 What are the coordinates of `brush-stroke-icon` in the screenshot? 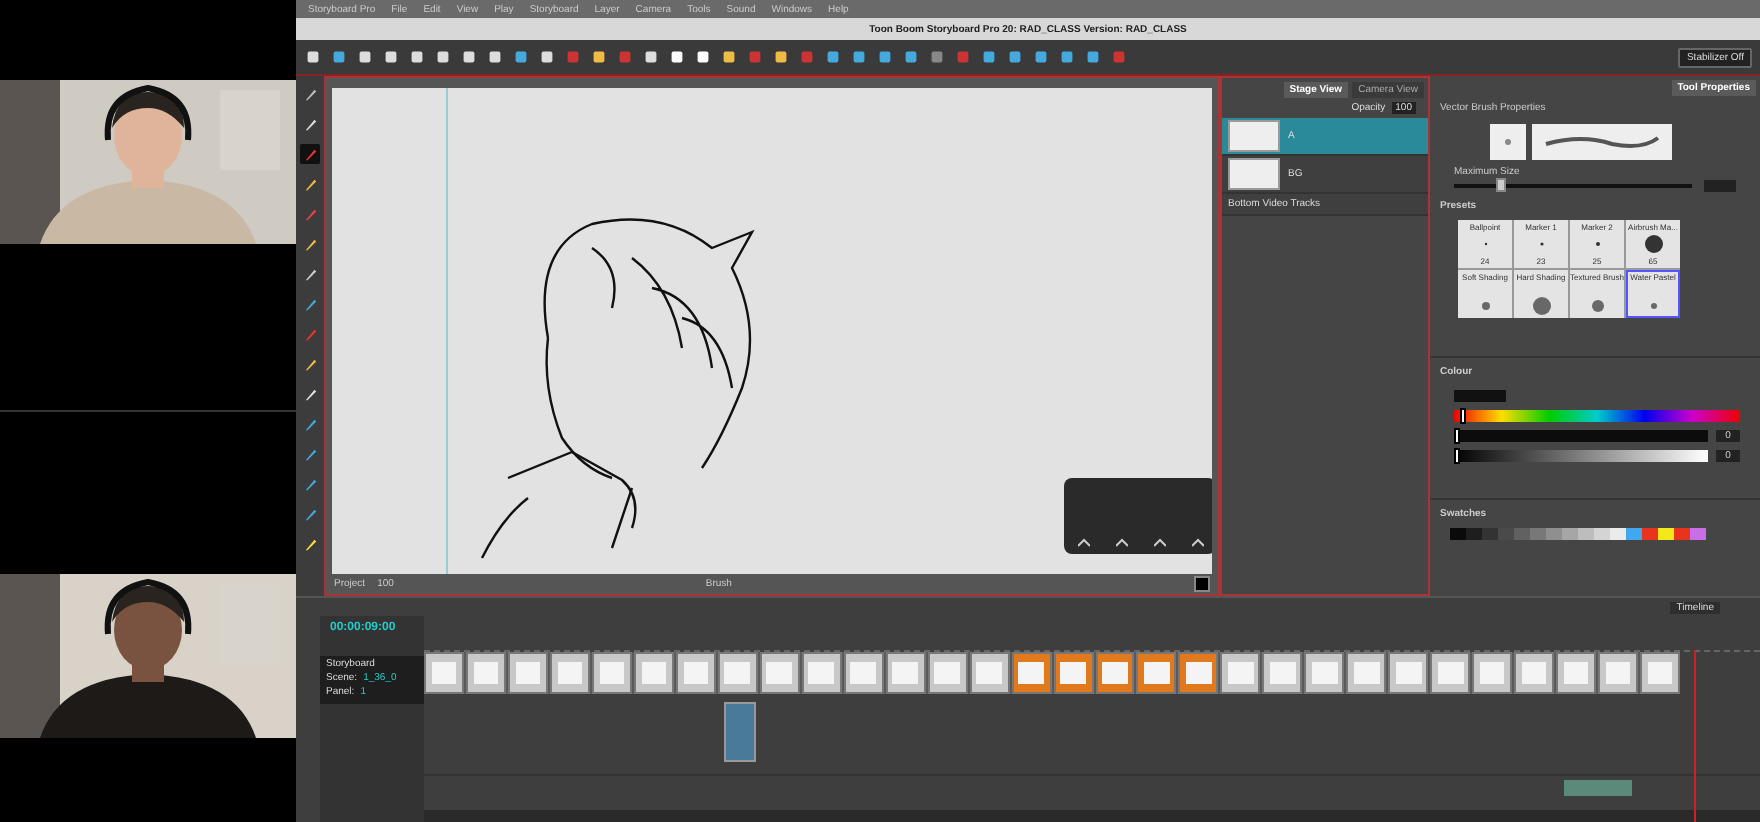 It's located at (1602, 142).